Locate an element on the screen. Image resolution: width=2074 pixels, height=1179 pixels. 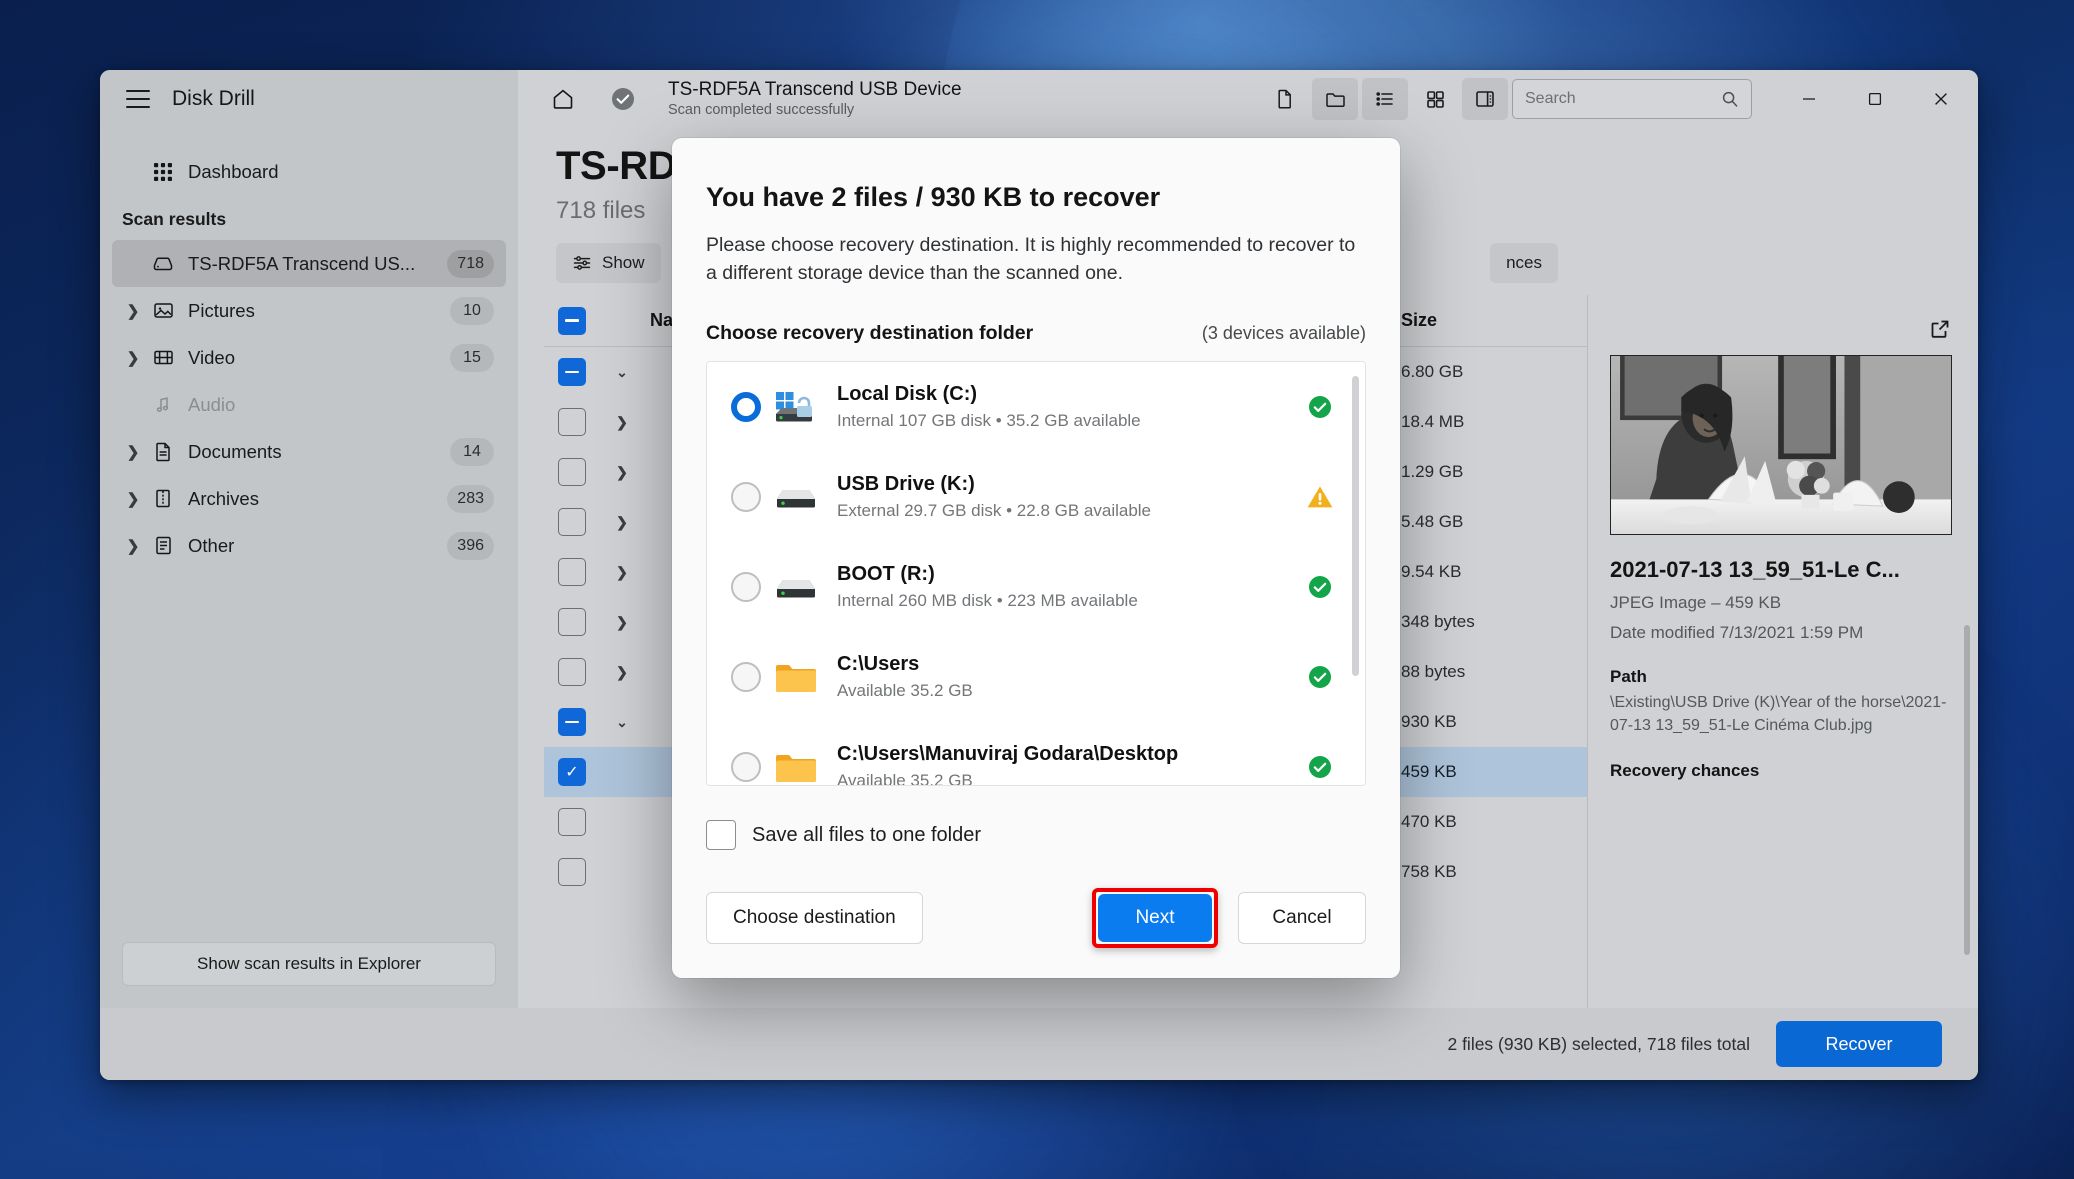
save-all-label: Save all files to one folder is located at coordinates (867, 834).